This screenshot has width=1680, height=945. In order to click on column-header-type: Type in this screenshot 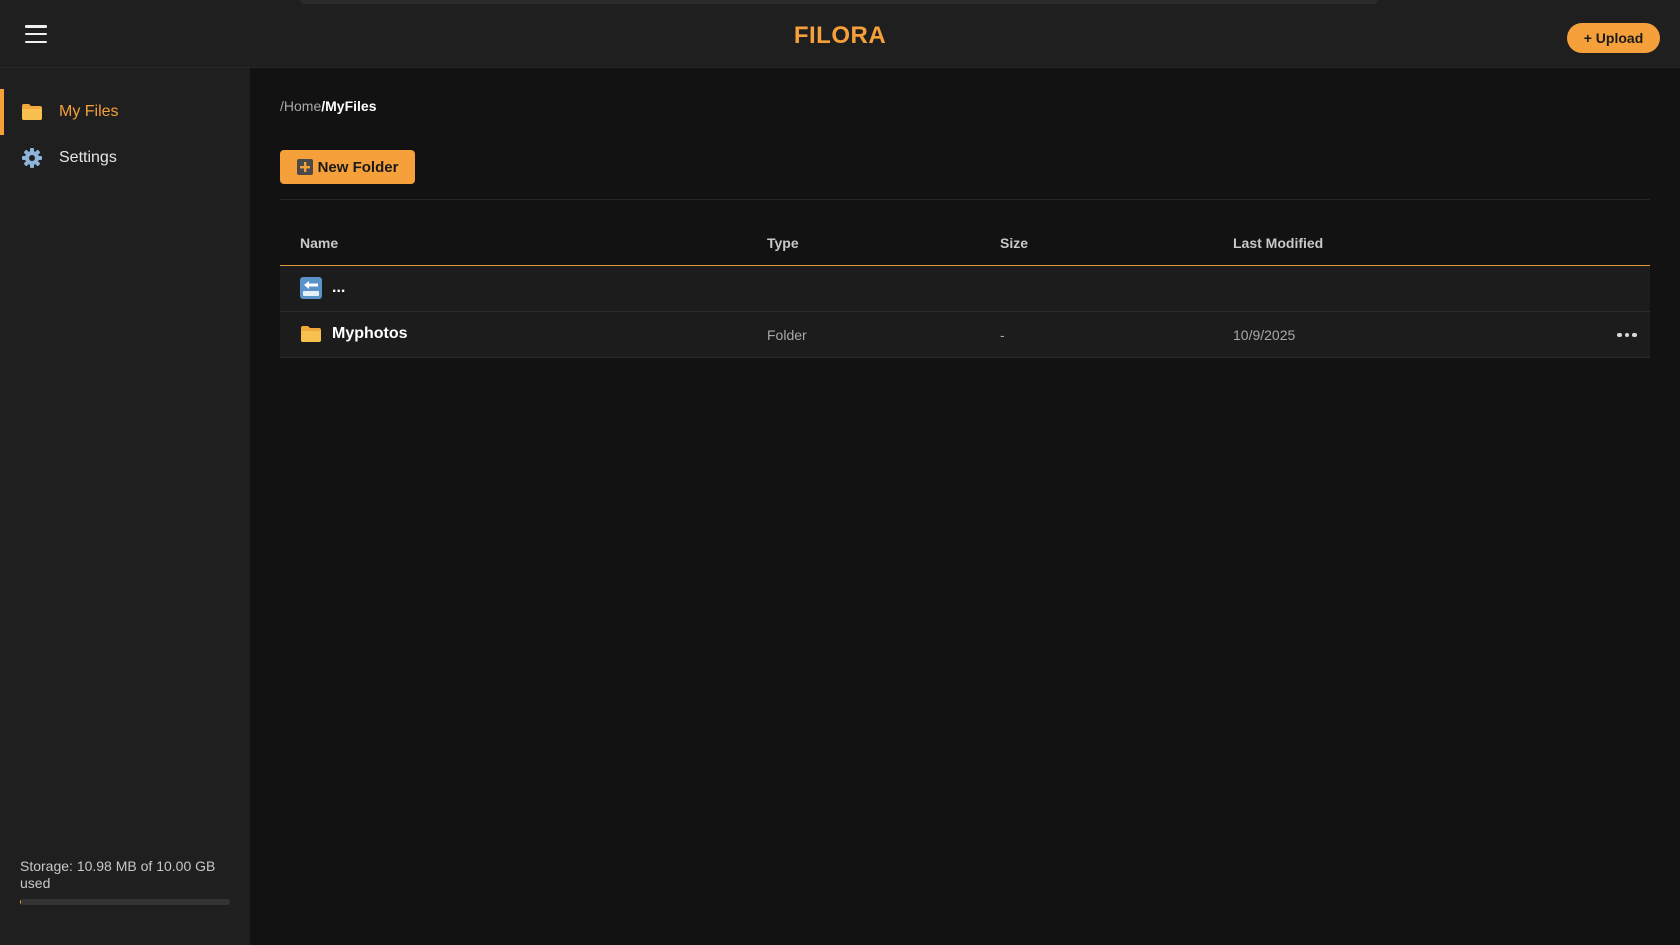, I will do `click(783, 243)`.